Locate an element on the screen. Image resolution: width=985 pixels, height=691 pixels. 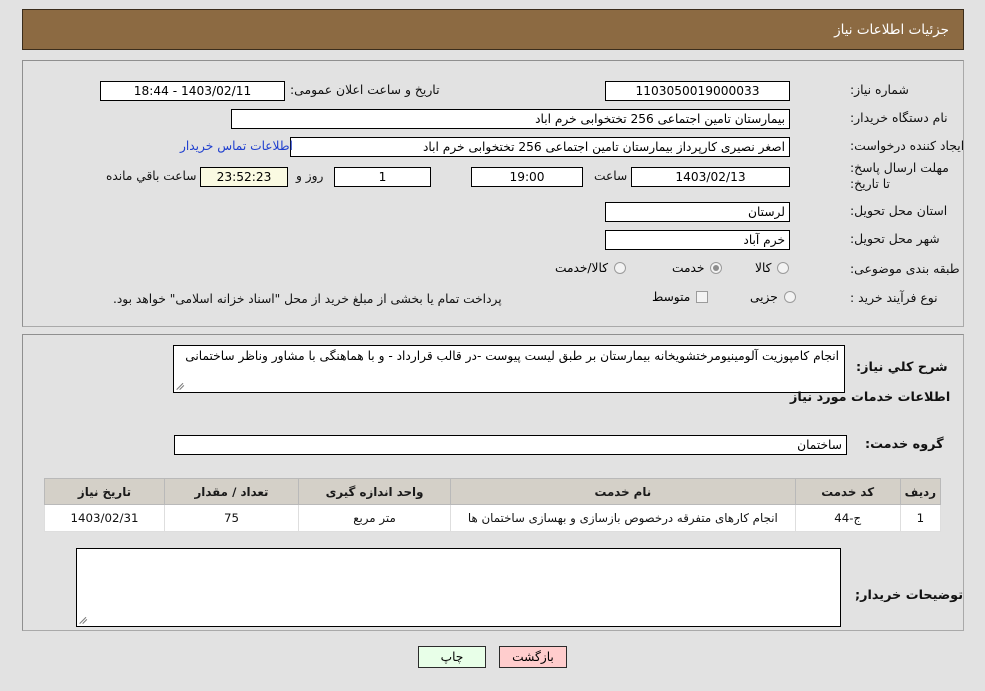
buyer-comments-textarea is located at coordinates (458, 587).